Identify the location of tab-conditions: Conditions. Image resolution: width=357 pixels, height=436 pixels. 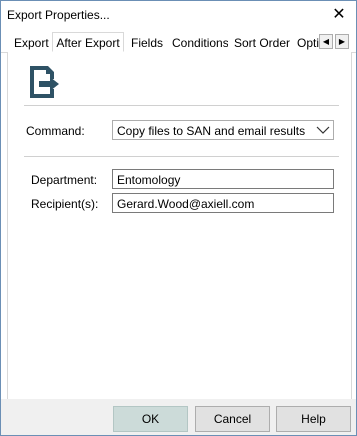
(200, 43).